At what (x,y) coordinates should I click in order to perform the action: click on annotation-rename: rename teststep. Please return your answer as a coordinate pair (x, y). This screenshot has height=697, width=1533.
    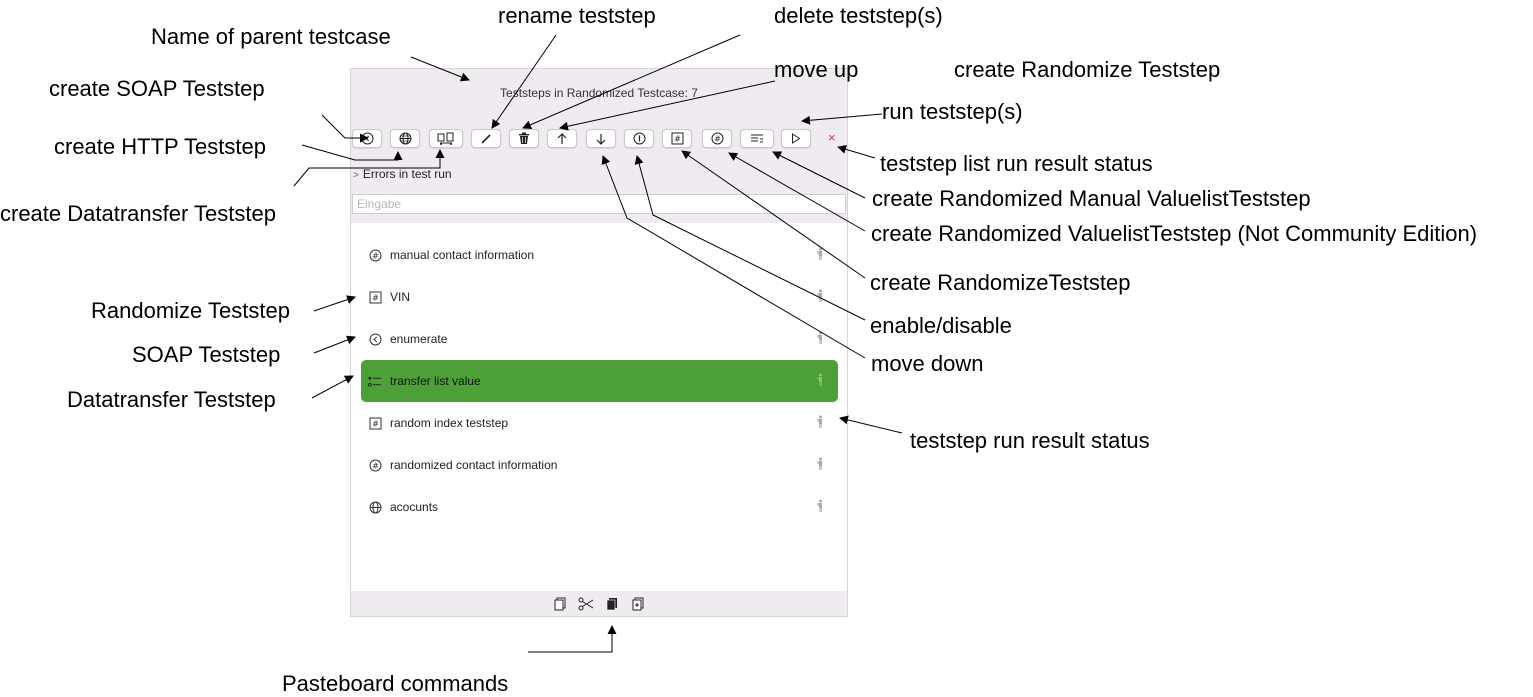
    Looking at the image, I should click on (577, 15).